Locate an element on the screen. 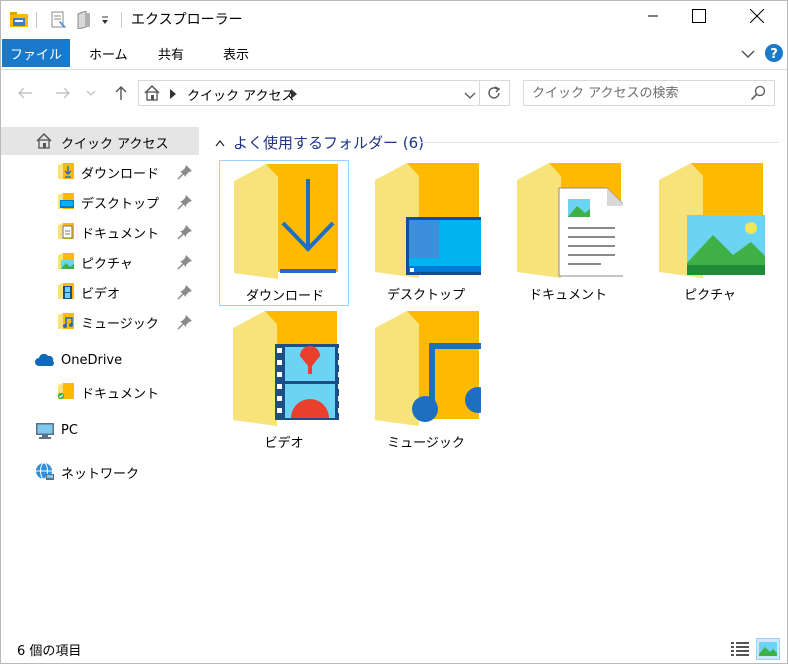 The width and height of the screenshot is (788, 664). folder-label: ピクチャ is located at coordinates (710, 295).